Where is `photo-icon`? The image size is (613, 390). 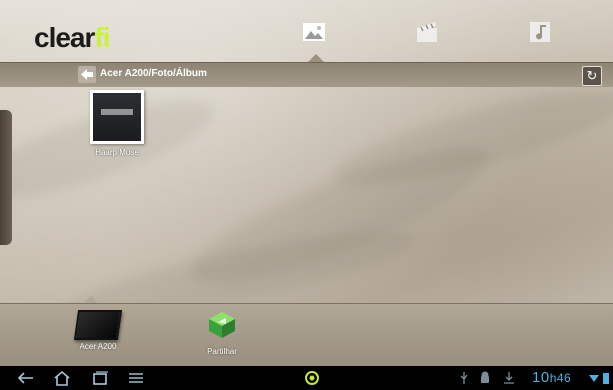
photo-icon is located at coordinates (314, 32).